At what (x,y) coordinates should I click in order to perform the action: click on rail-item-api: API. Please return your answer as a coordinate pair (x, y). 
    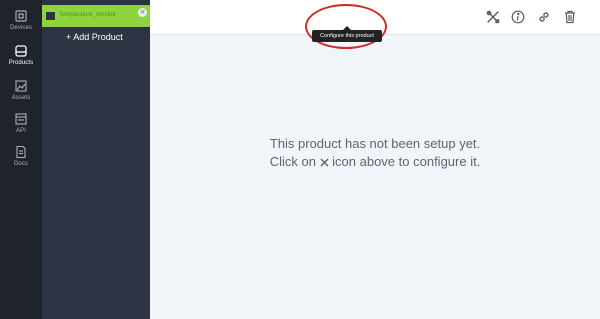
    Looking at the image, I should click on (21, 130).